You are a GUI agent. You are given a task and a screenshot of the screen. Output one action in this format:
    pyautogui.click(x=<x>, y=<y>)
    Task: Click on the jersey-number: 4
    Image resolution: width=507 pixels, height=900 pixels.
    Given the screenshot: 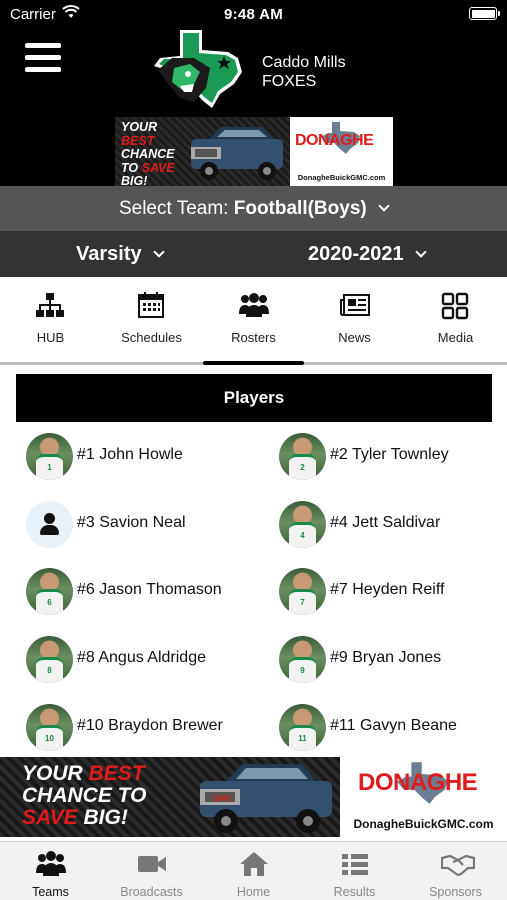 What is the action you would take?
    pyautogui.click(x=302, y=535)
    